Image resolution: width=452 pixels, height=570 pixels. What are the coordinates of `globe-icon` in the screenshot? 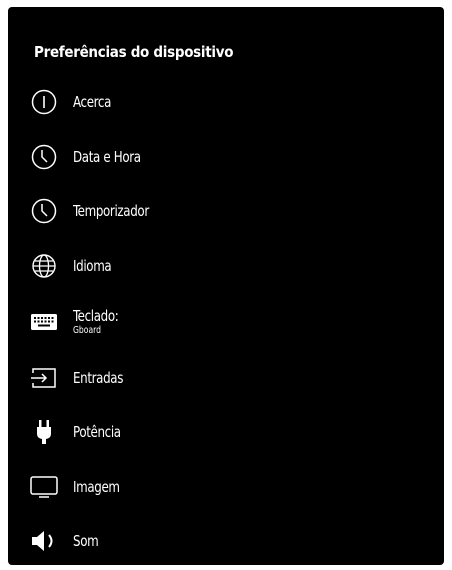 It's located at (44, 266).